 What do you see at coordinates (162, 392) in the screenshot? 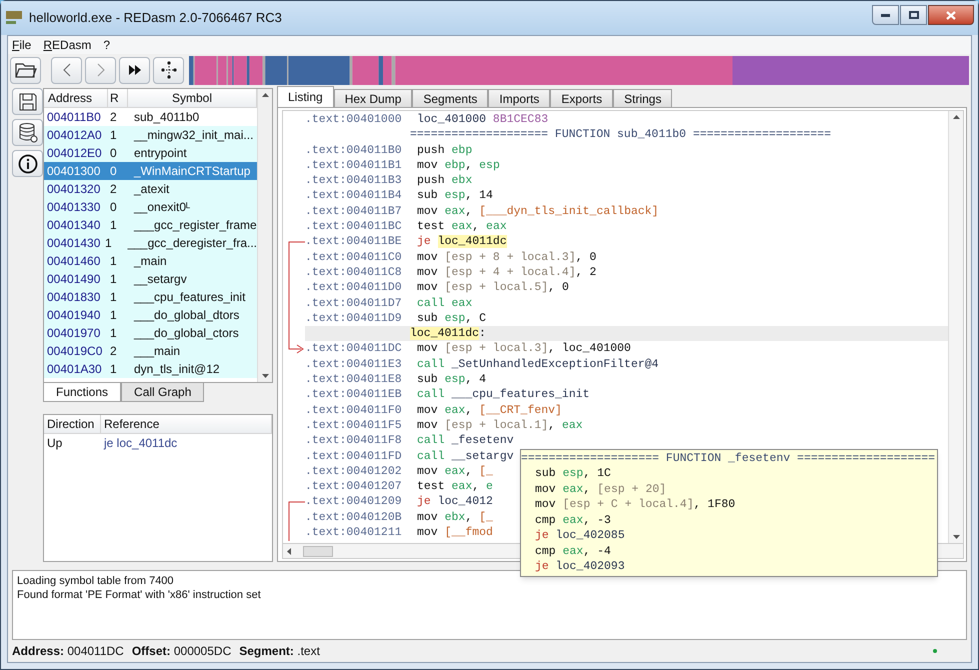
I see `panel-tab: Call Graph` at bounding box center [162, 392].